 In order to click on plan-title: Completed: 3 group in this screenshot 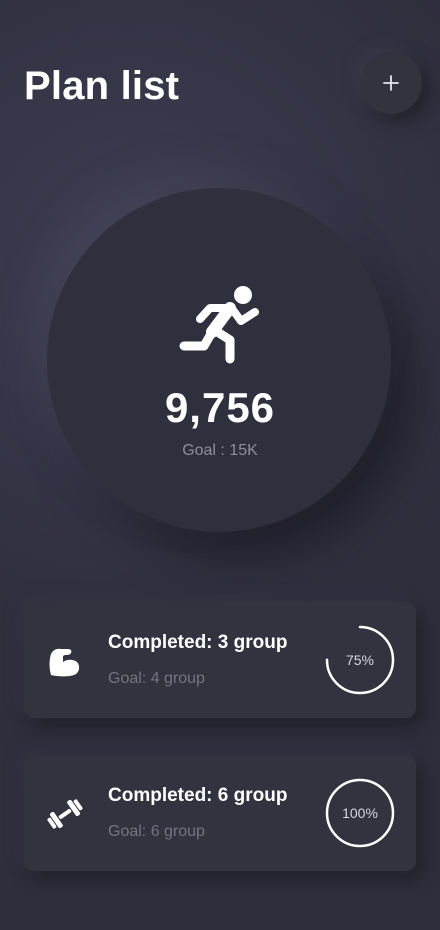, I will do `click(198, 642)`.